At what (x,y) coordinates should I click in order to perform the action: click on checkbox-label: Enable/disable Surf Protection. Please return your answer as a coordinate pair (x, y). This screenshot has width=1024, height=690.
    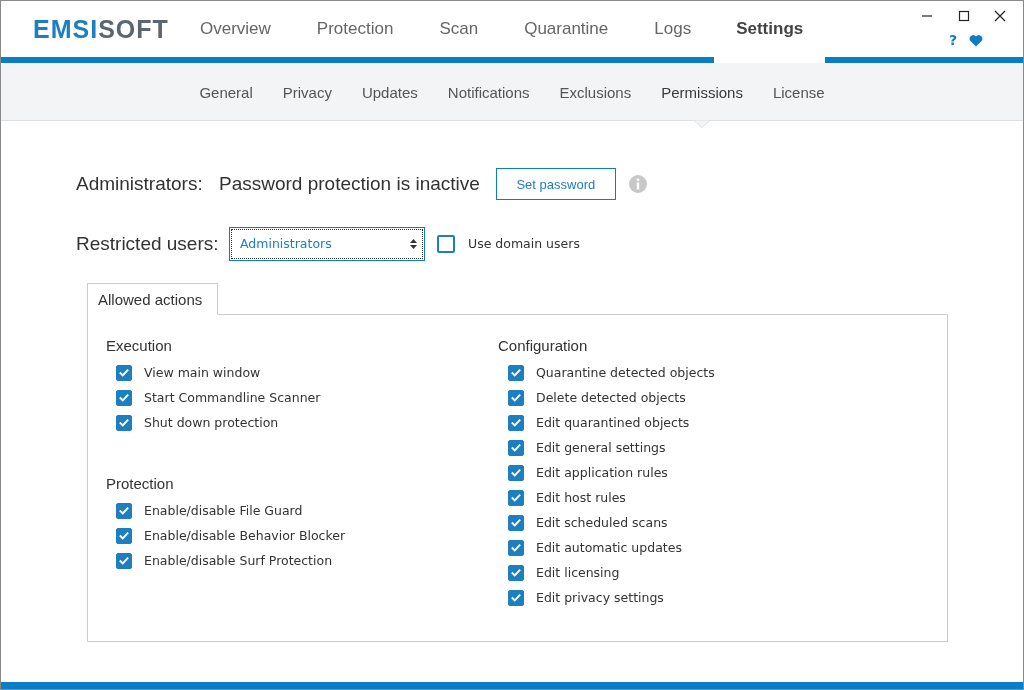
    Looking at the image, I should click on (238, 560).